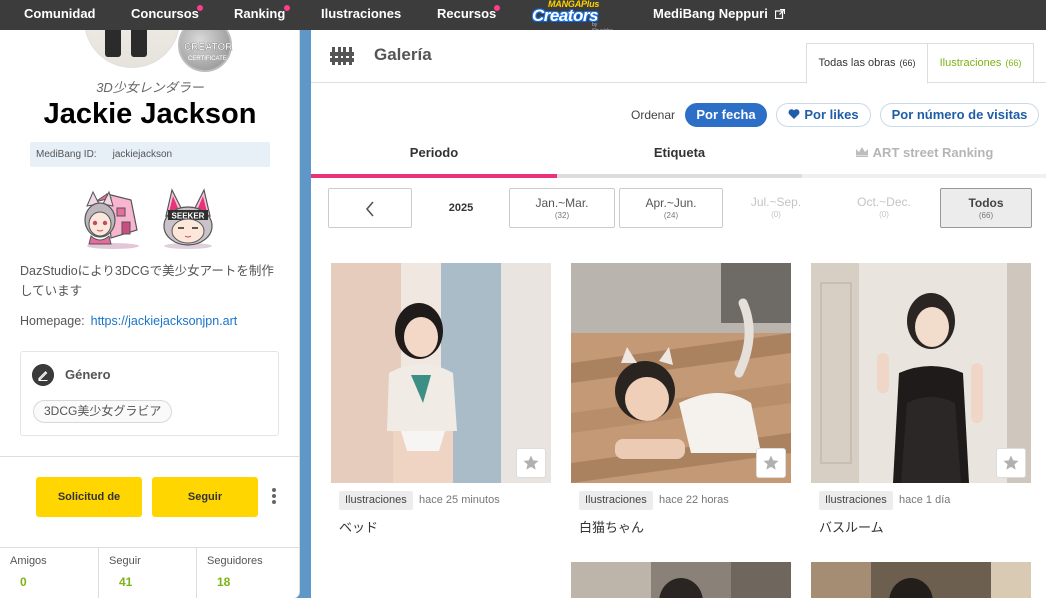 The height and width of the screenshot is (598, 1046). I want to click on nav-medibang-neppuri: MediBang Neppuri, so click(719, 15).